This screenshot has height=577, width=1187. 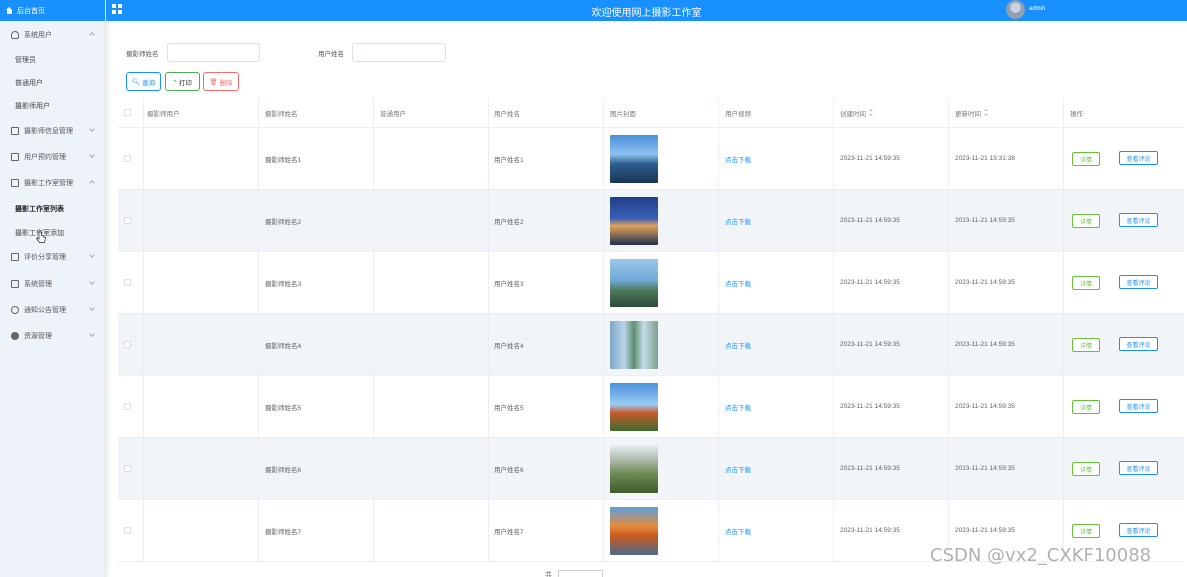 I want to click on sub-studio-list: 摄影工作室列表, so click(x=53, y=208).